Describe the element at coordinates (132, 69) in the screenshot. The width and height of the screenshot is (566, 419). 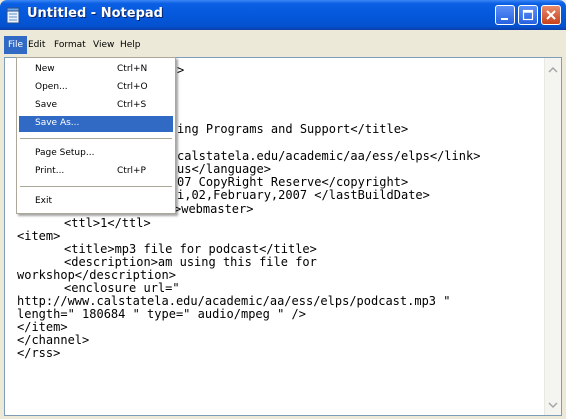
I see `menu-item-shortcut: Ctrl+N` at that location.